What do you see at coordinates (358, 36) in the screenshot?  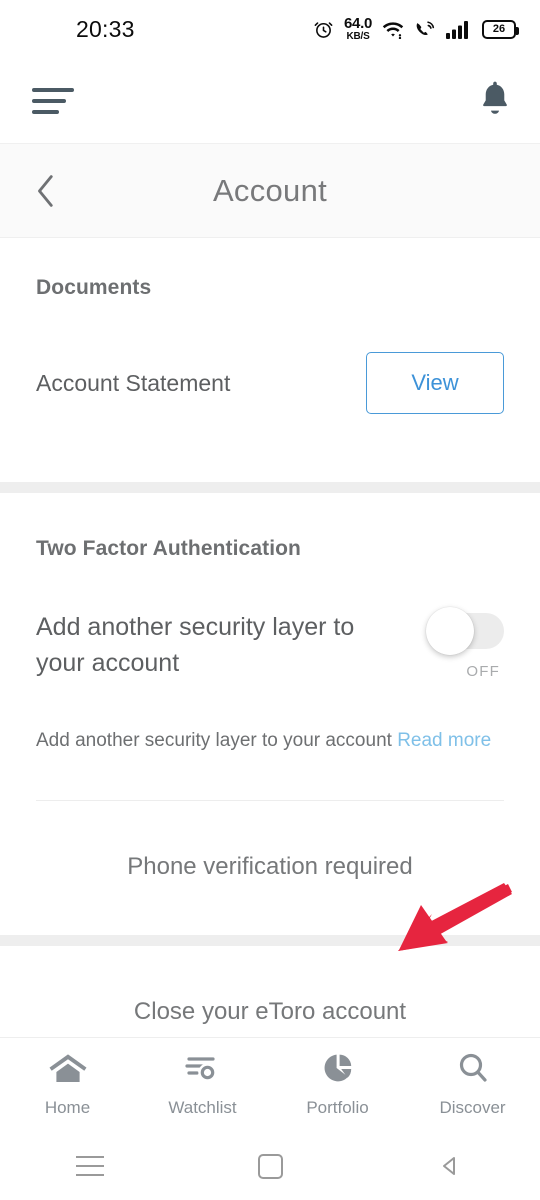 I see `network-speed-unit: KB/S` at bounding box center [358, 36].